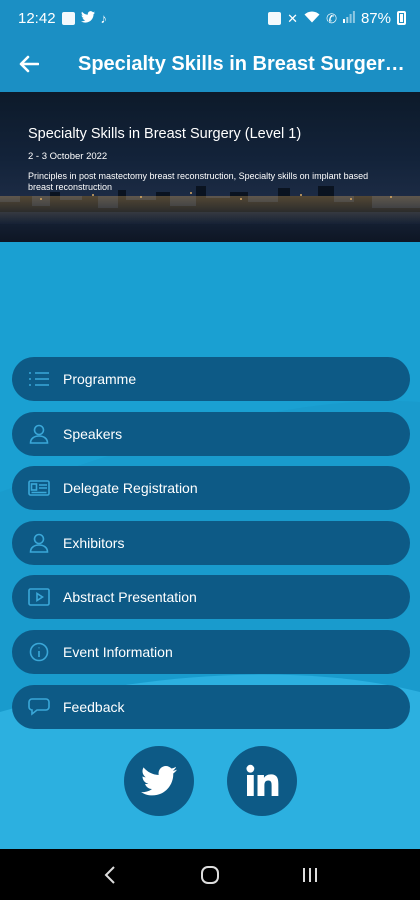 The image size is (420, 900). Describe the element at coordinates (312, 18) in the screenshot. I see `wifi-icon` at that location.